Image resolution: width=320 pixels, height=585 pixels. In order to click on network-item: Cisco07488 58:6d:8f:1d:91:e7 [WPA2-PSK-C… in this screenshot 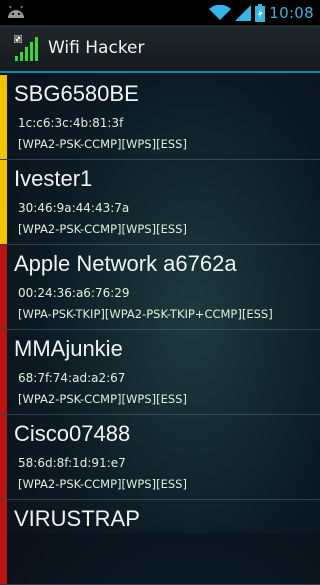, I will do `click(160, 457)`.